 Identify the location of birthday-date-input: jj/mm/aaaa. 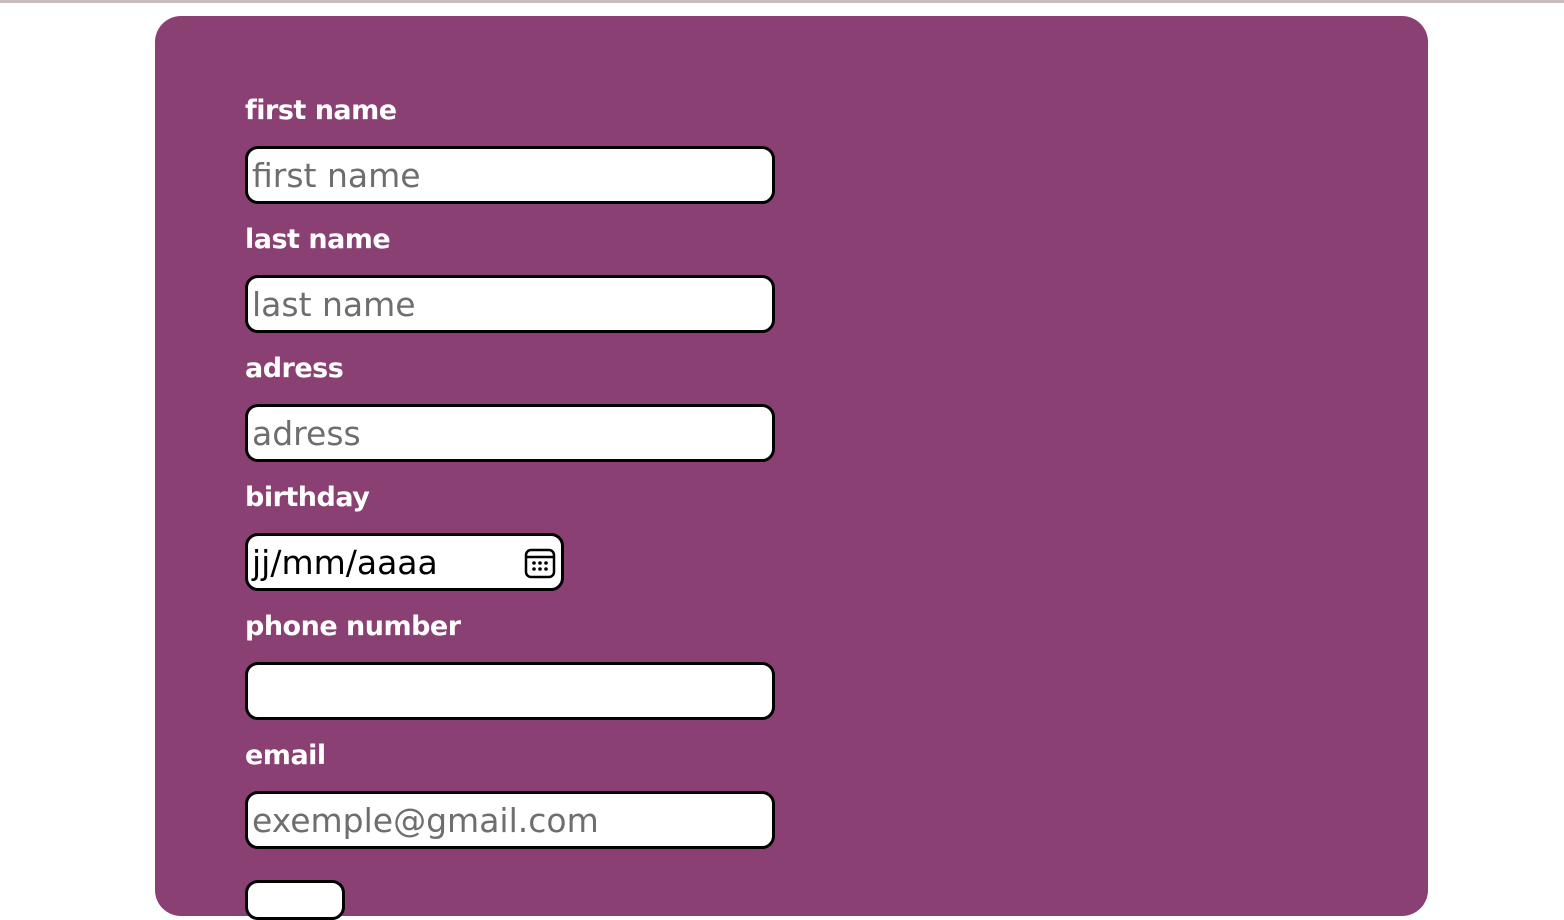
(404, 562).